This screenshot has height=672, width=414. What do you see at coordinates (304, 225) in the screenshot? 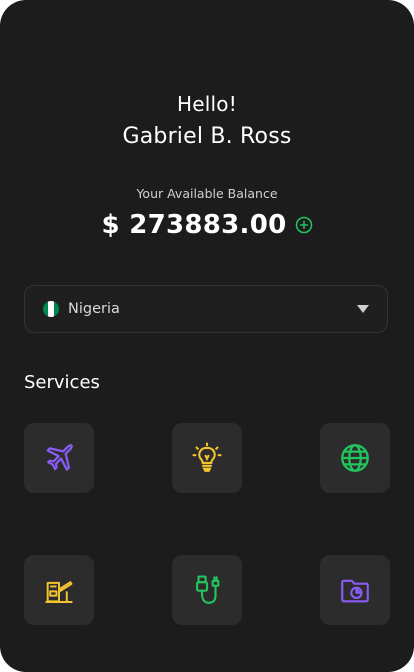
I see `plus-circle-icon` at bounding box center [304, 225].